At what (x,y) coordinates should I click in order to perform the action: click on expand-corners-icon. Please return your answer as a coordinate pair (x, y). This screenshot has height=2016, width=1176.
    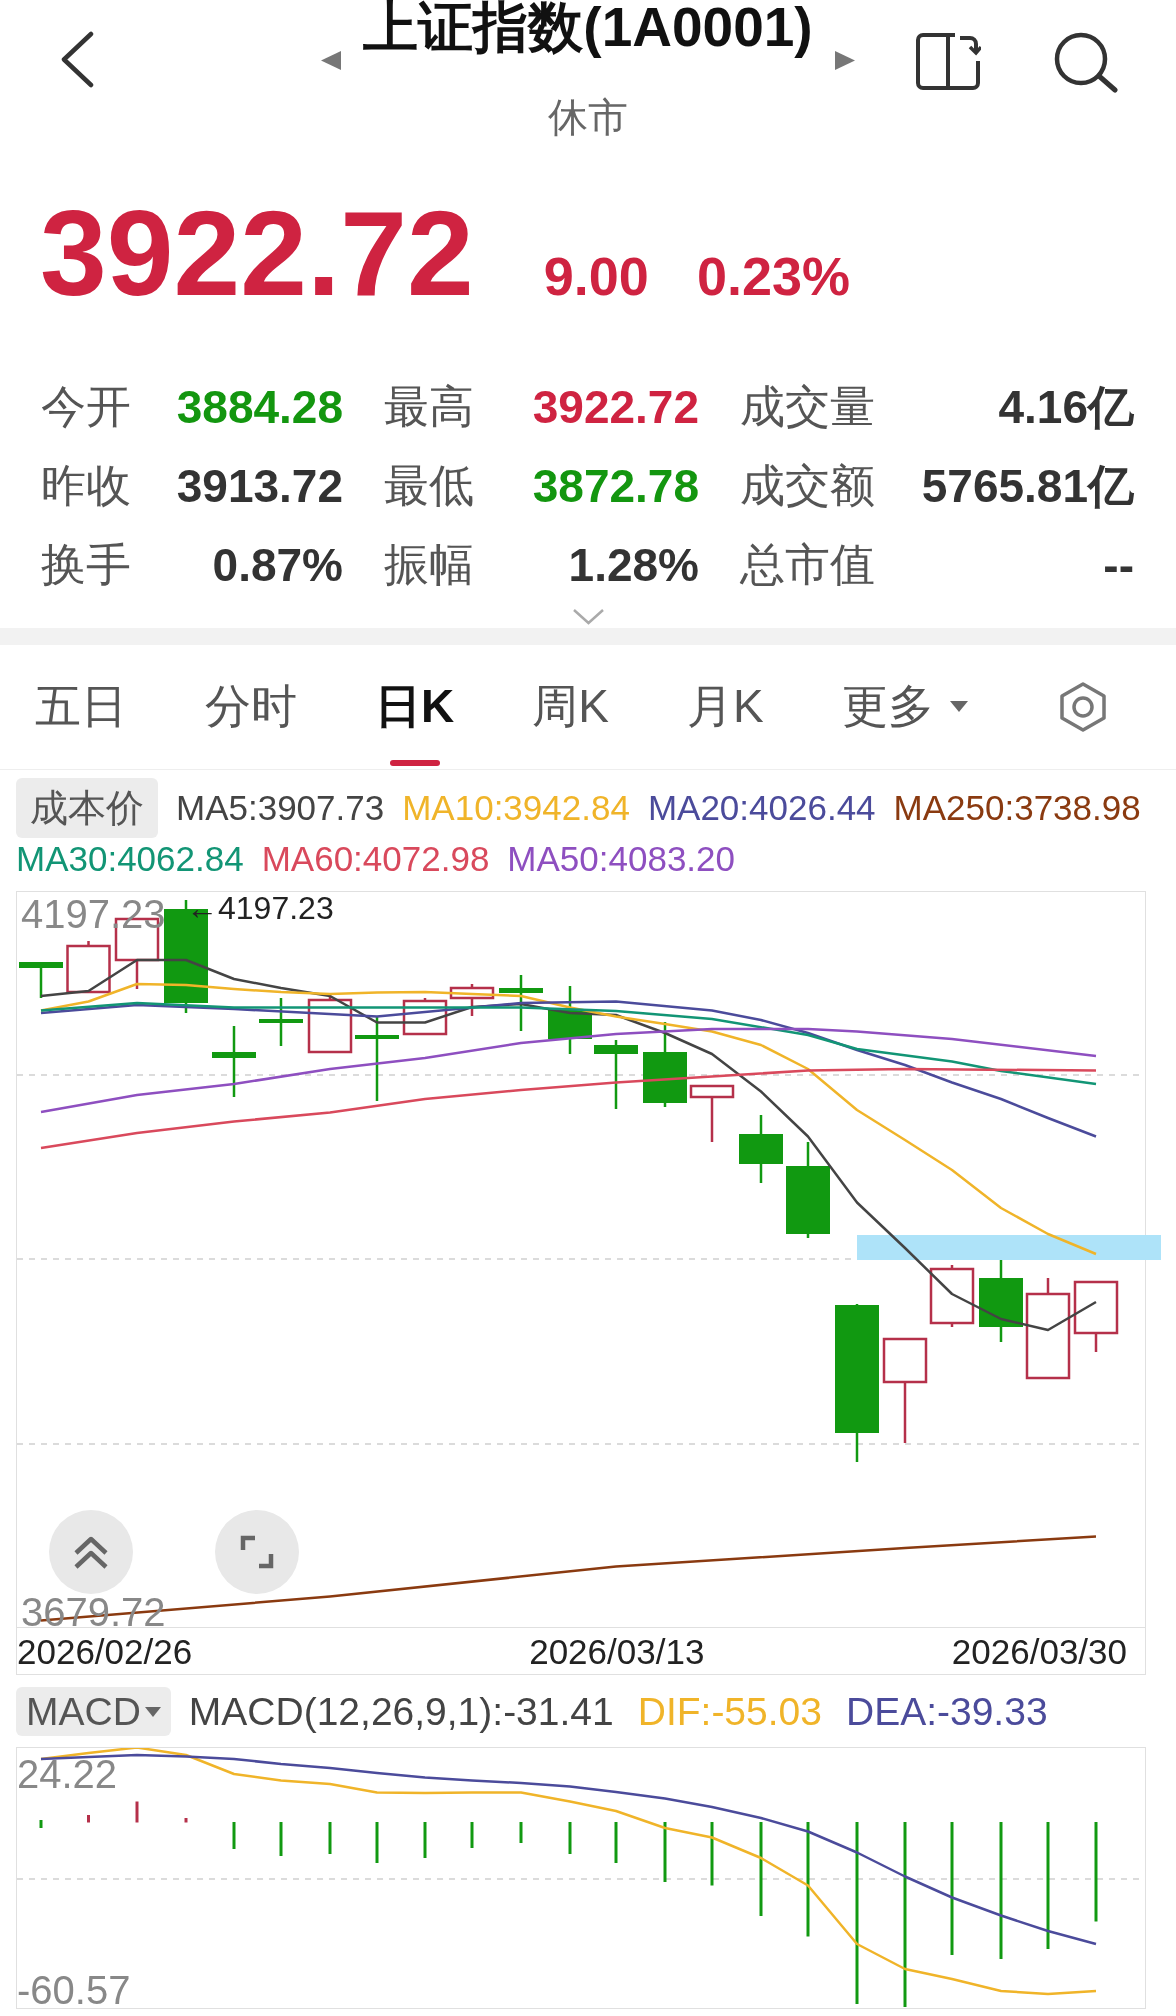
    Looking at the image, I should click on (257, 1552).